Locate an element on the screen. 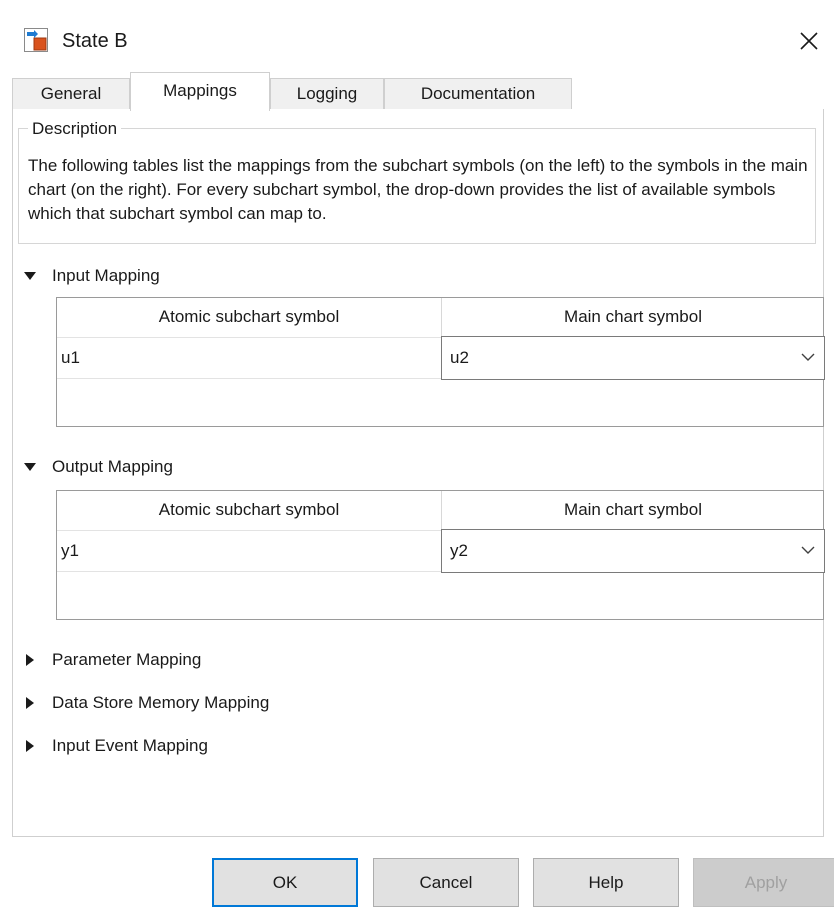 This screenshot has width=834, height=907. input-mapping-label: Input Mapping is located at coordinates (106, 275).